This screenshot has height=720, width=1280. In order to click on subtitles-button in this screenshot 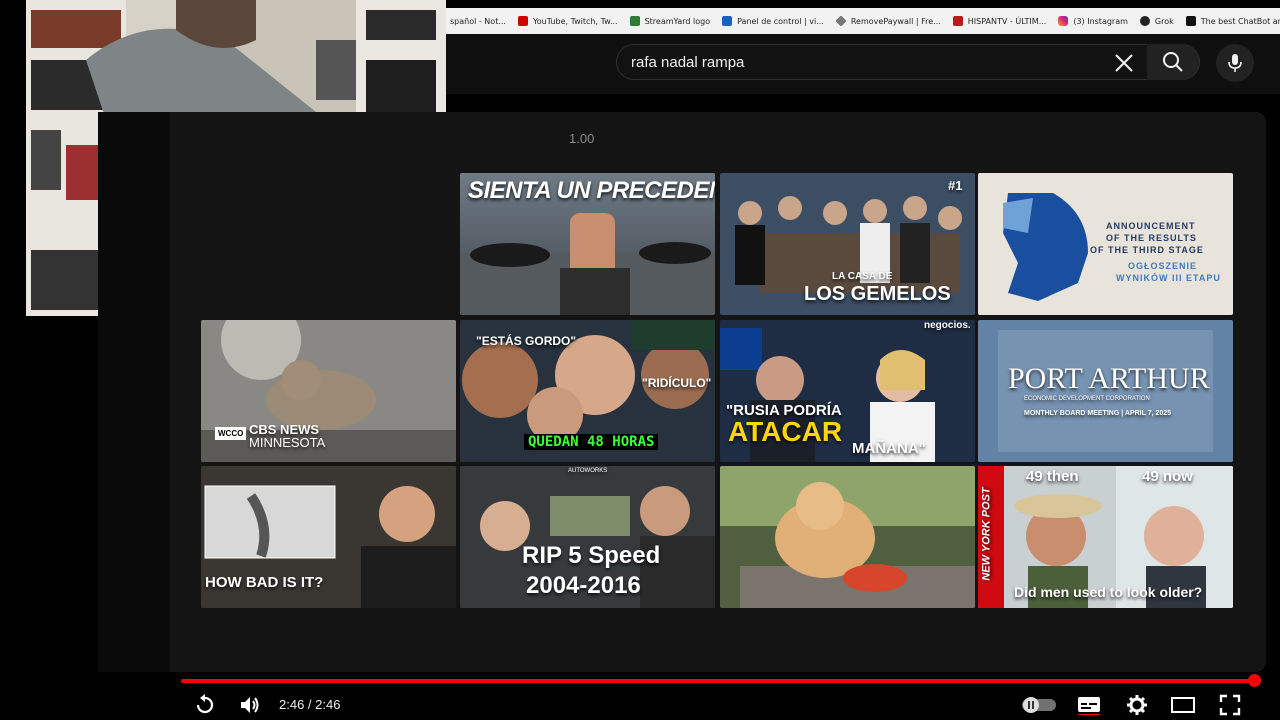, I will do `click(1089, 705)`.